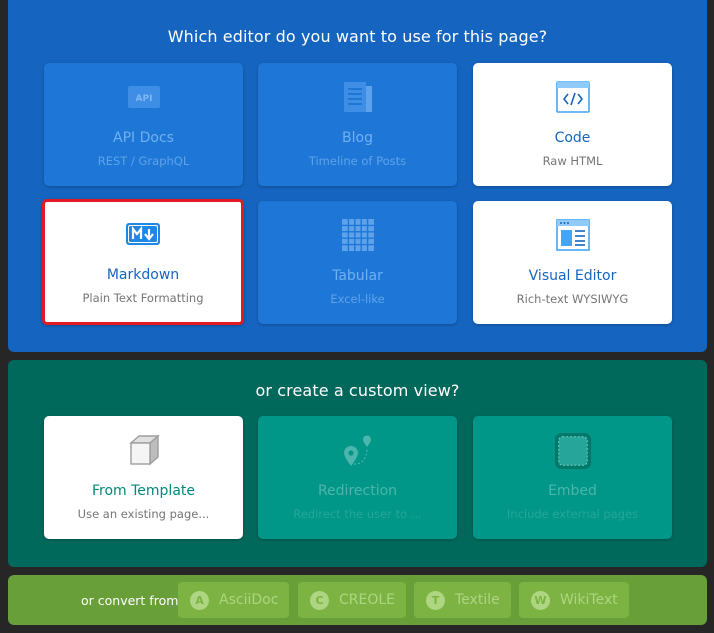  I want to click on button-label: CREOLE, so click(367, 600).